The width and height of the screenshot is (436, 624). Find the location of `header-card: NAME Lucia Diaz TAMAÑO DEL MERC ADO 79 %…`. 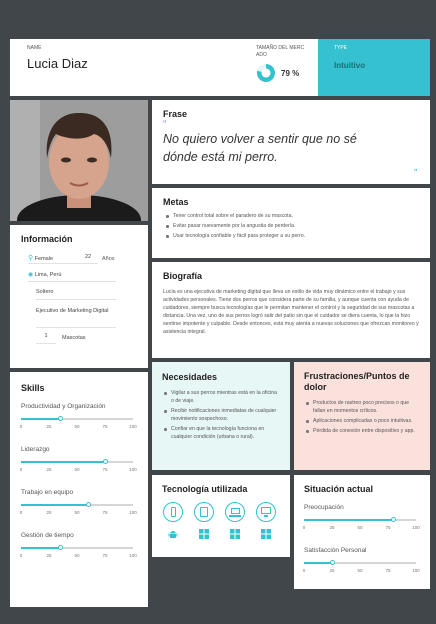

header-card: NAME Lucia Diaz TAMAÑO DEL MERC ADO 79 %… is located at coordinates (220, 67).